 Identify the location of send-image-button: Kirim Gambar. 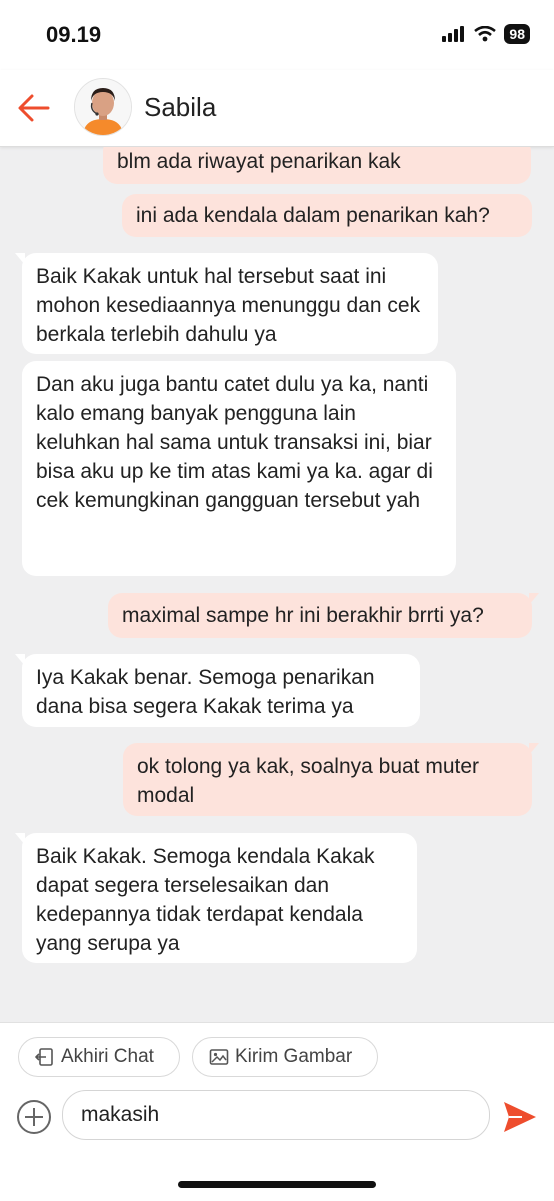
(285, 1057).